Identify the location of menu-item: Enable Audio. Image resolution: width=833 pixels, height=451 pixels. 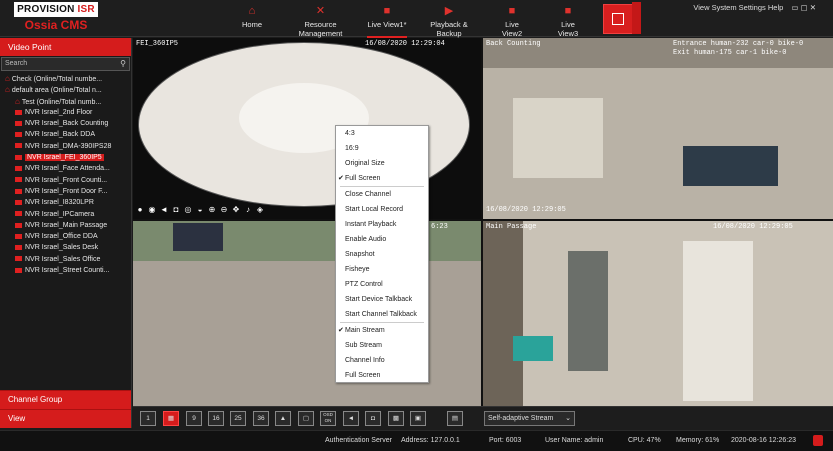
(382, 239).